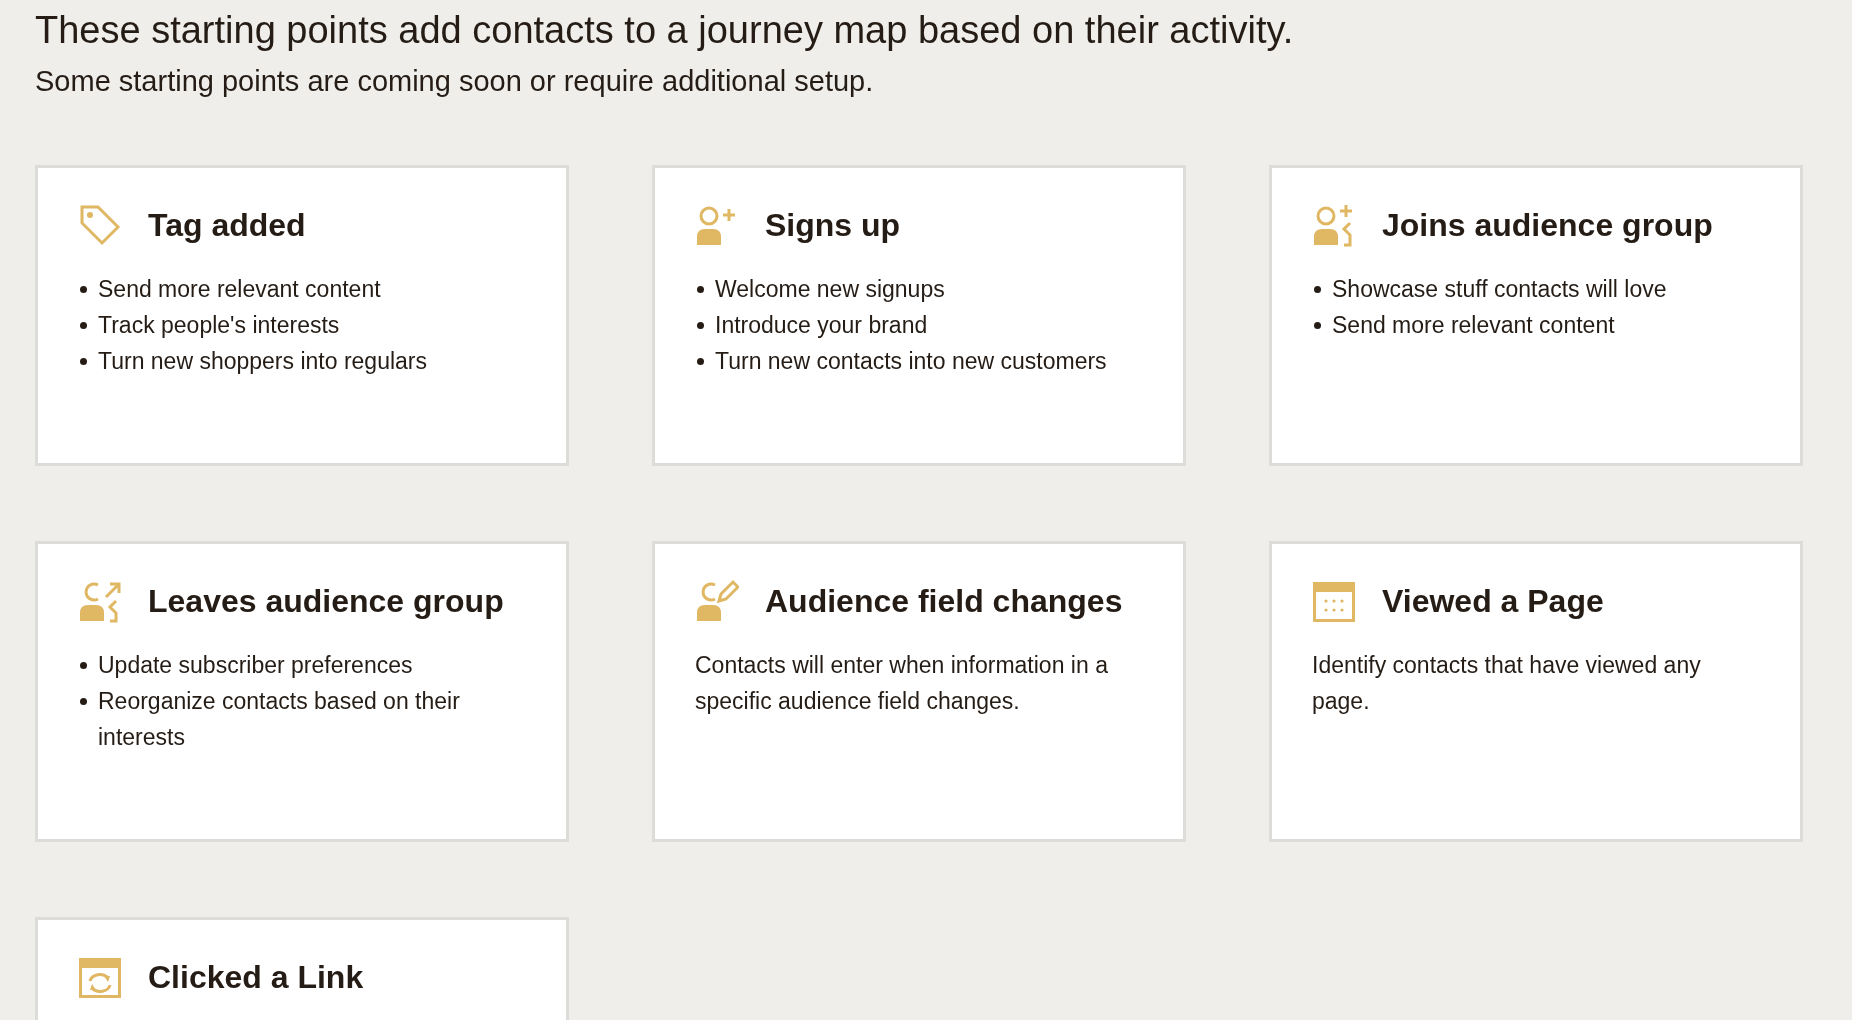 This screenshot has height=1020, width=1852. I want to click on tag-icon, so click(100, 225).